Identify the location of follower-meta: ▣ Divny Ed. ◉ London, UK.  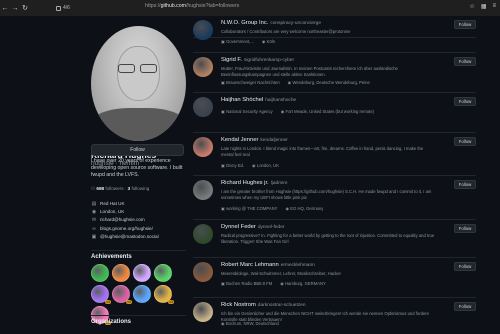
(254, 165).